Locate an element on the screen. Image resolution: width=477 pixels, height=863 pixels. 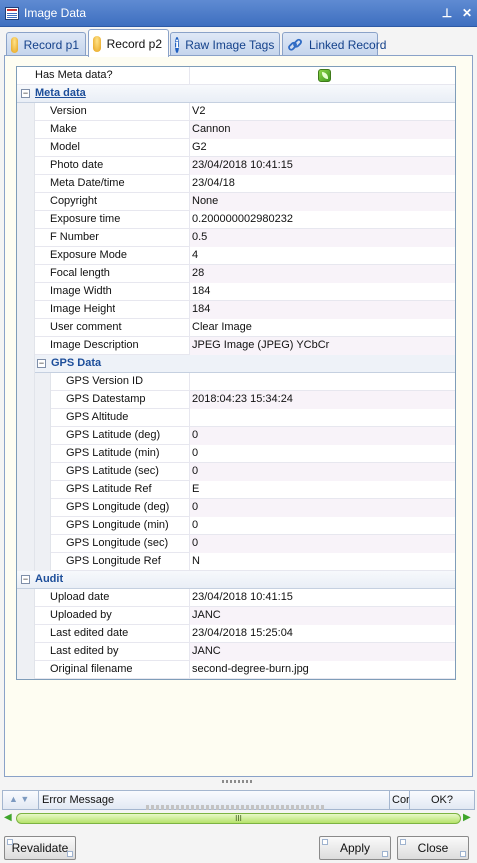
grid-row: Uploaded by JANC is located at coordinates (236, 616).